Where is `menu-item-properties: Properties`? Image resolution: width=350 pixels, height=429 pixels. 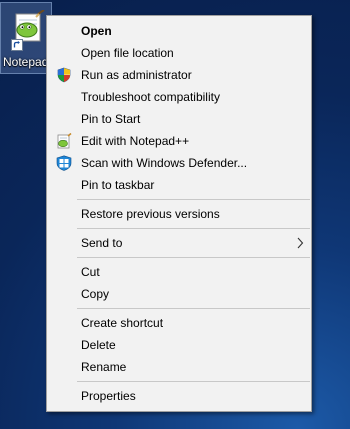
menu-item-properties: Properties is located at coordinates (179, 396).